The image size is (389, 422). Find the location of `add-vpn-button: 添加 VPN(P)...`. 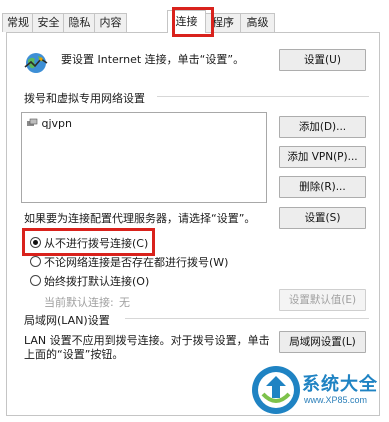

add-vpn-button: 添加 VPN(P)... is located at coordinates (322, 157).